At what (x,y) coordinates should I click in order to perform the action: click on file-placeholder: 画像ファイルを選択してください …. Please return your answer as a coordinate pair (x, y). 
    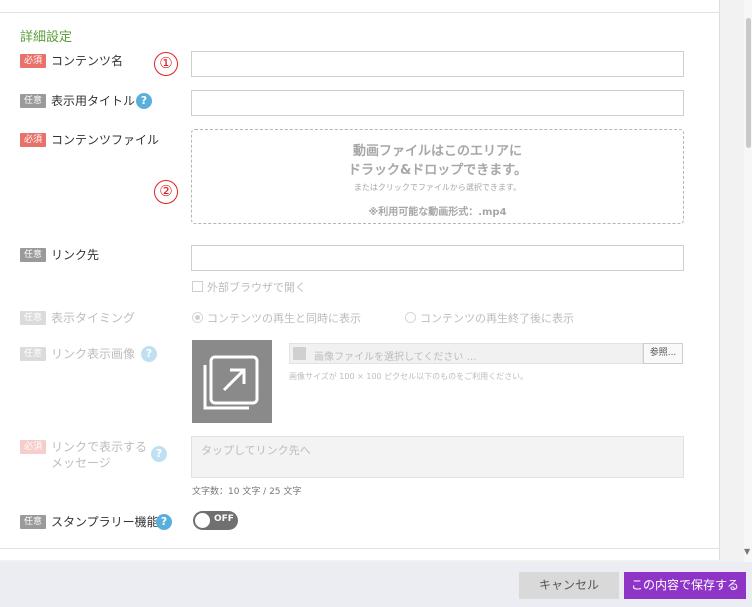
    Looking at the image, I should click on (395, 357).